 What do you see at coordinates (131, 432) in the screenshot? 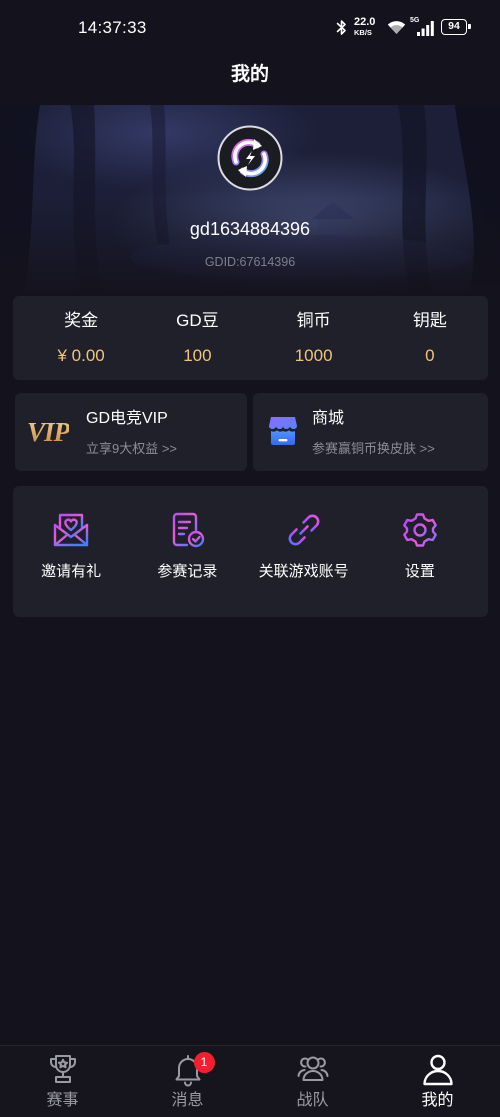
I see `vip-card: VIP GD电竞VIP 立享9大权益 >>` at bounding box center [131, 432].